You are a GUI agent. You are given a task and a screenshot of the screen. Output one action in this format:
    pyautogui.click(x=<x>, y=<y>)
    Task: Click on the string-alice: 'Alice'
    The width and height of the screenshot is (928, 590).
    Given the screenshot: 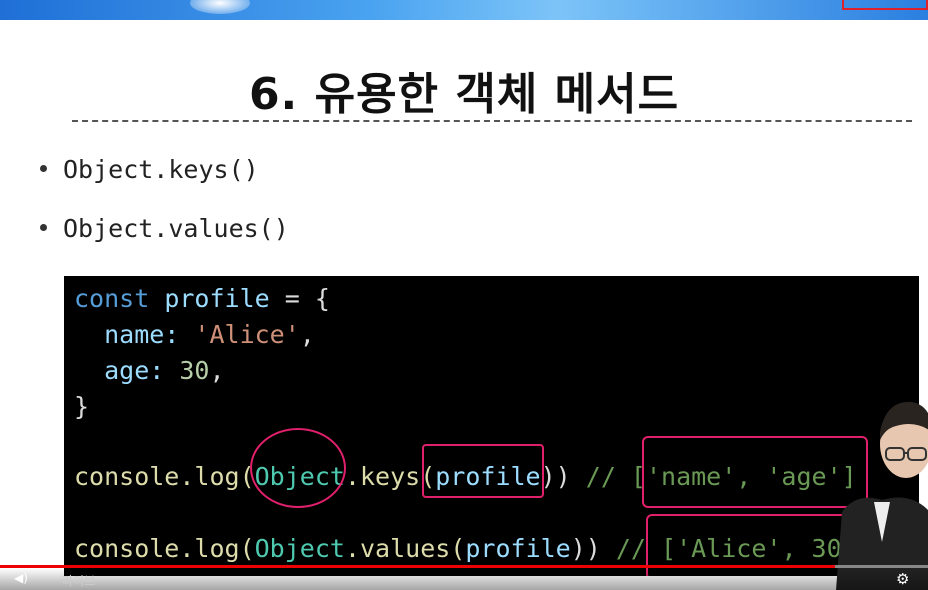 What is the action you would take?
    pyautogui.click(x=247, y=334)
    